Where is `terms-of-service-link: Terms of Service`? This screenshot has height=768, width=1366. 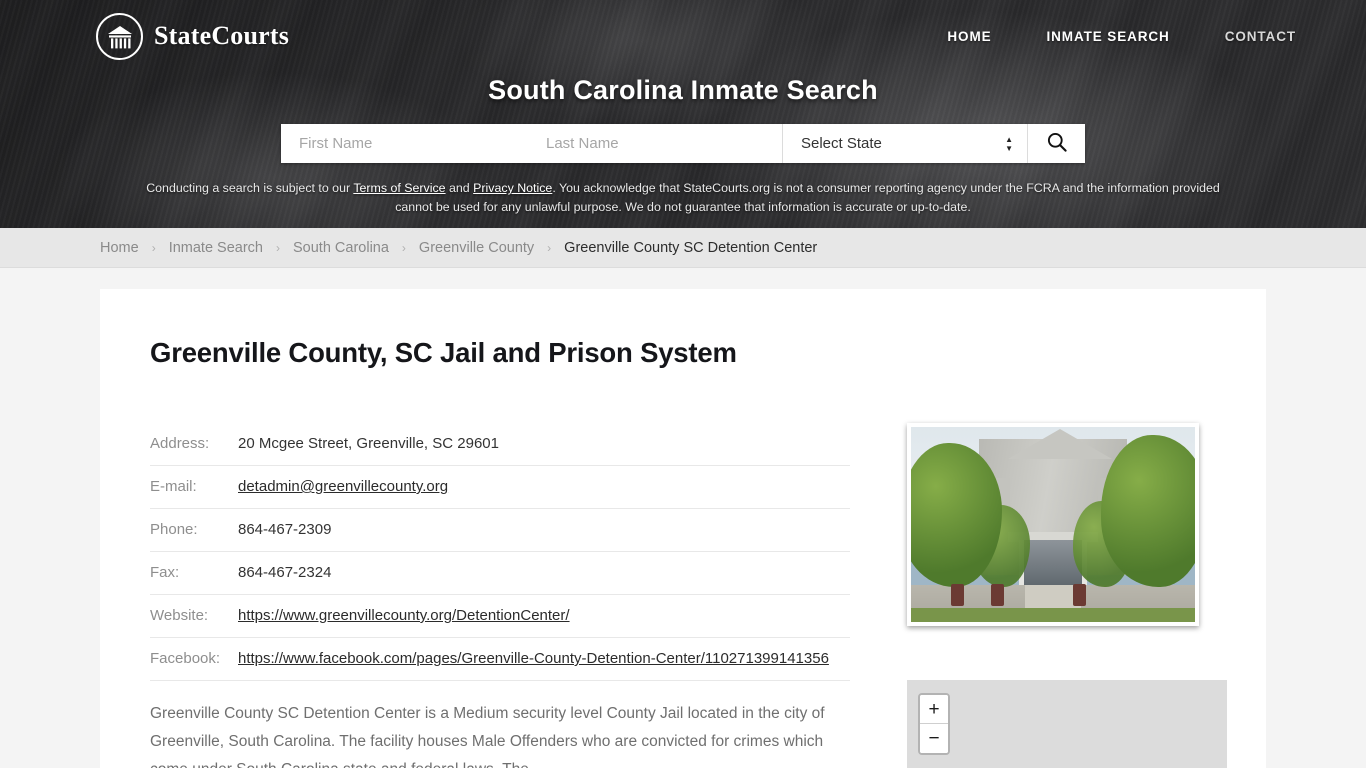 terms-of-service-link: Terms of Service is located at coordinates (399, 188).